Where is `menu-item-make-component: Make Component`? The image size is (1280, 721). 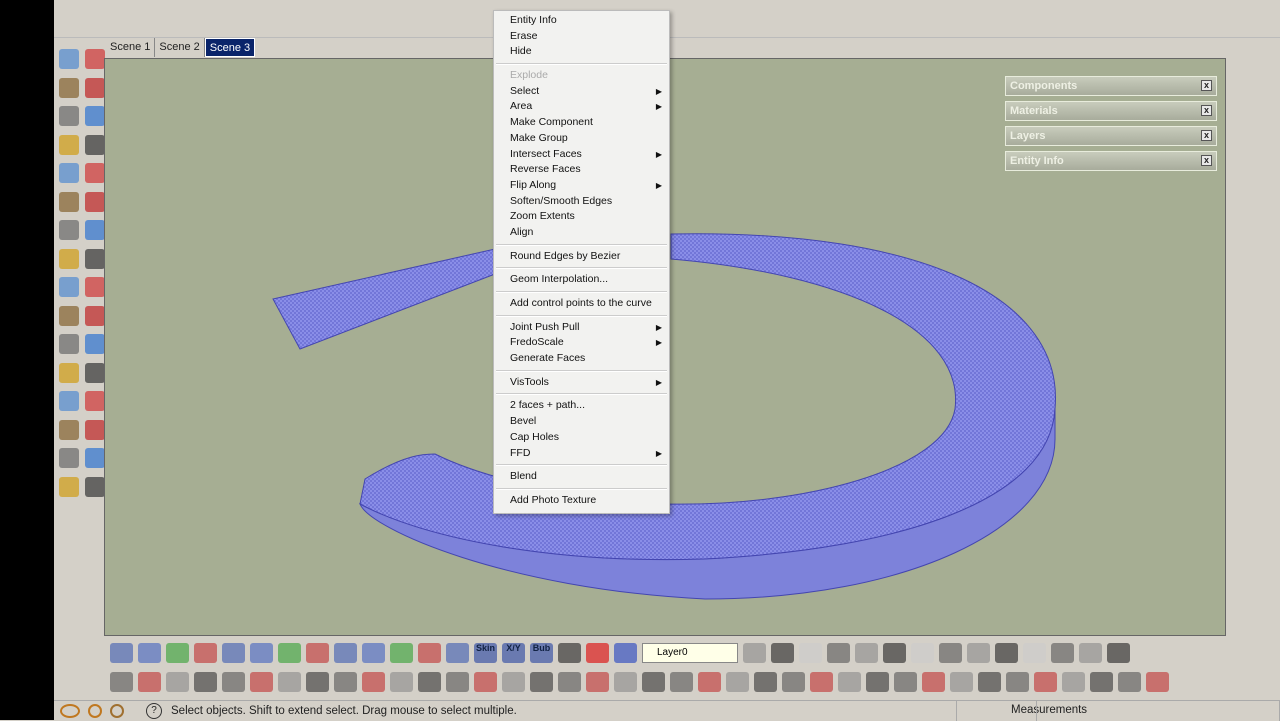
menu-item-make-component: Make Component is located at coordinates (581, 123).